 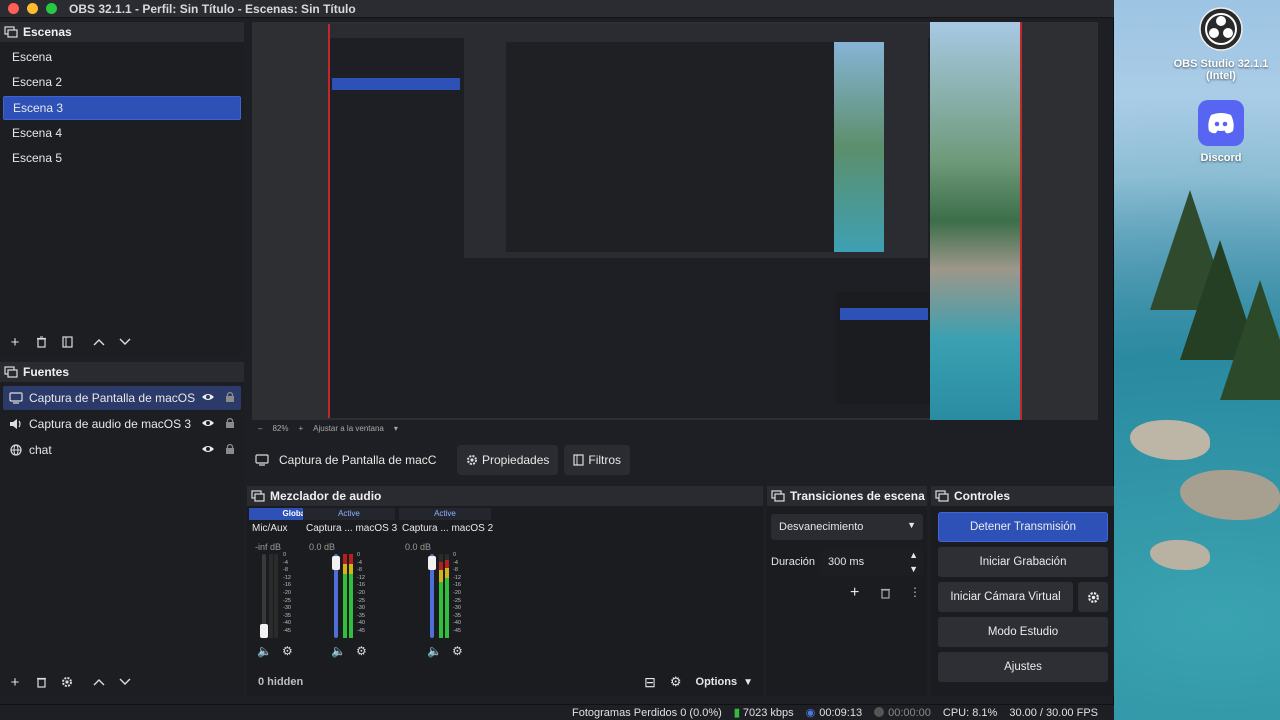 I want to click on meter-scale: 0 -4 -8 -12 -16 -20 -25 -30 -35 -40 -45, so click(x=361, y=593).